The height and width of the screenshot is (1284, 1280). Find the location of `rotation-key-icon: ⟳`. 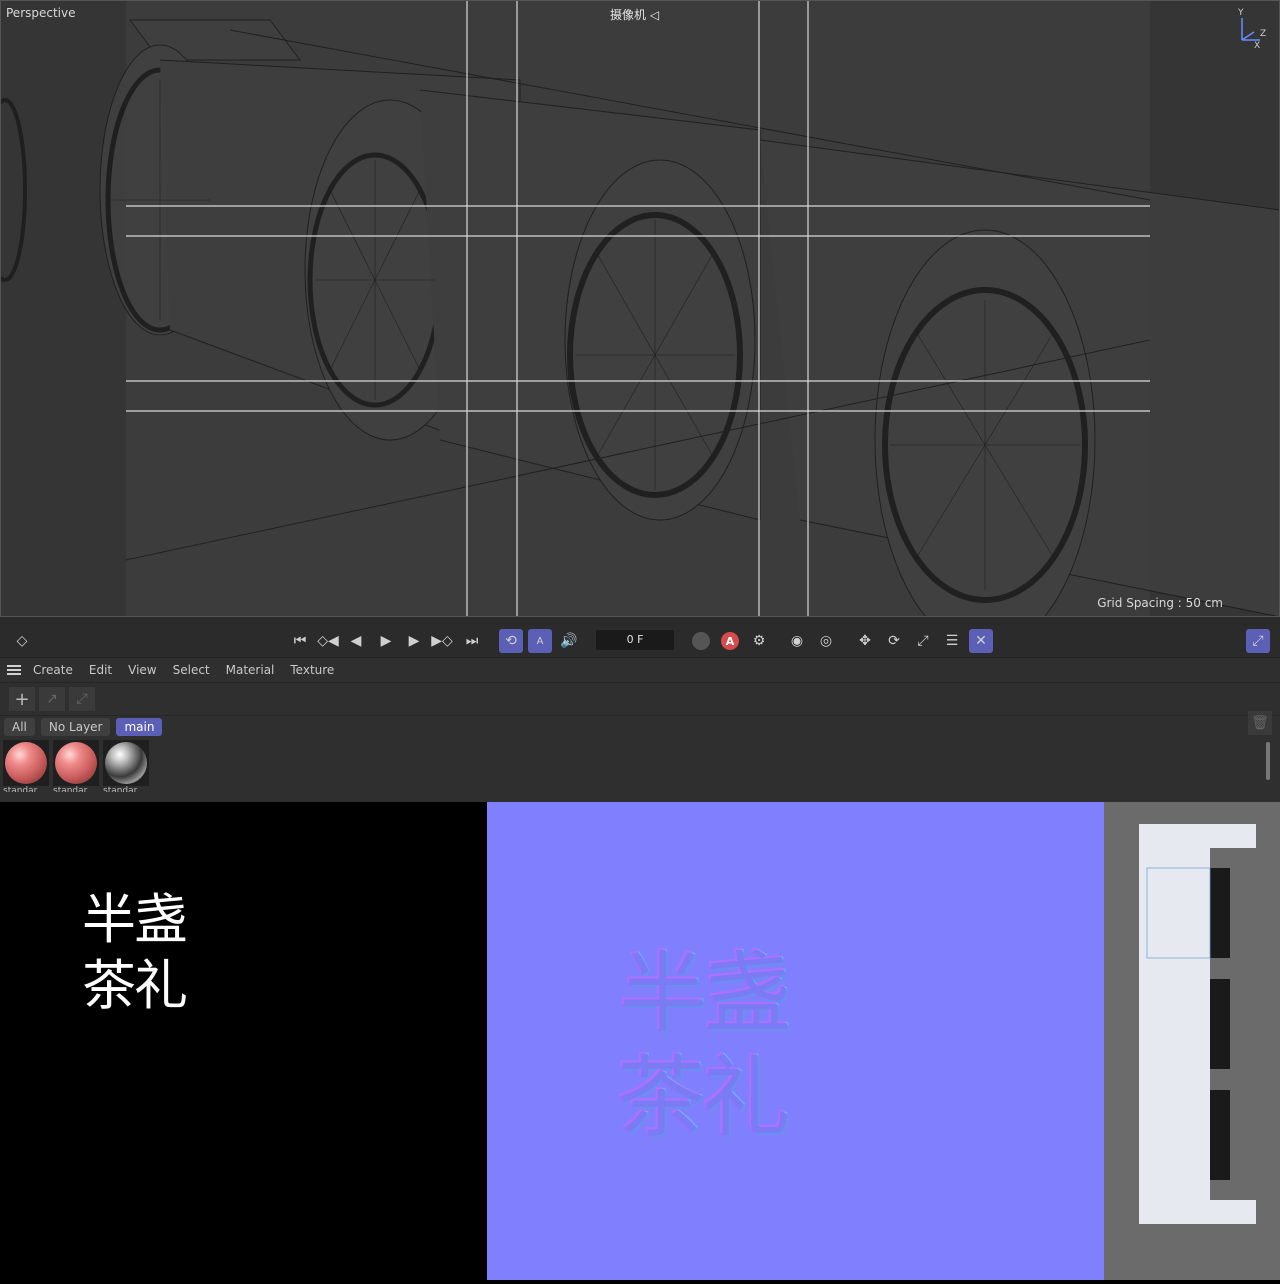

rotation-key-icon: ⟳ is located at coordinates (894, 641).